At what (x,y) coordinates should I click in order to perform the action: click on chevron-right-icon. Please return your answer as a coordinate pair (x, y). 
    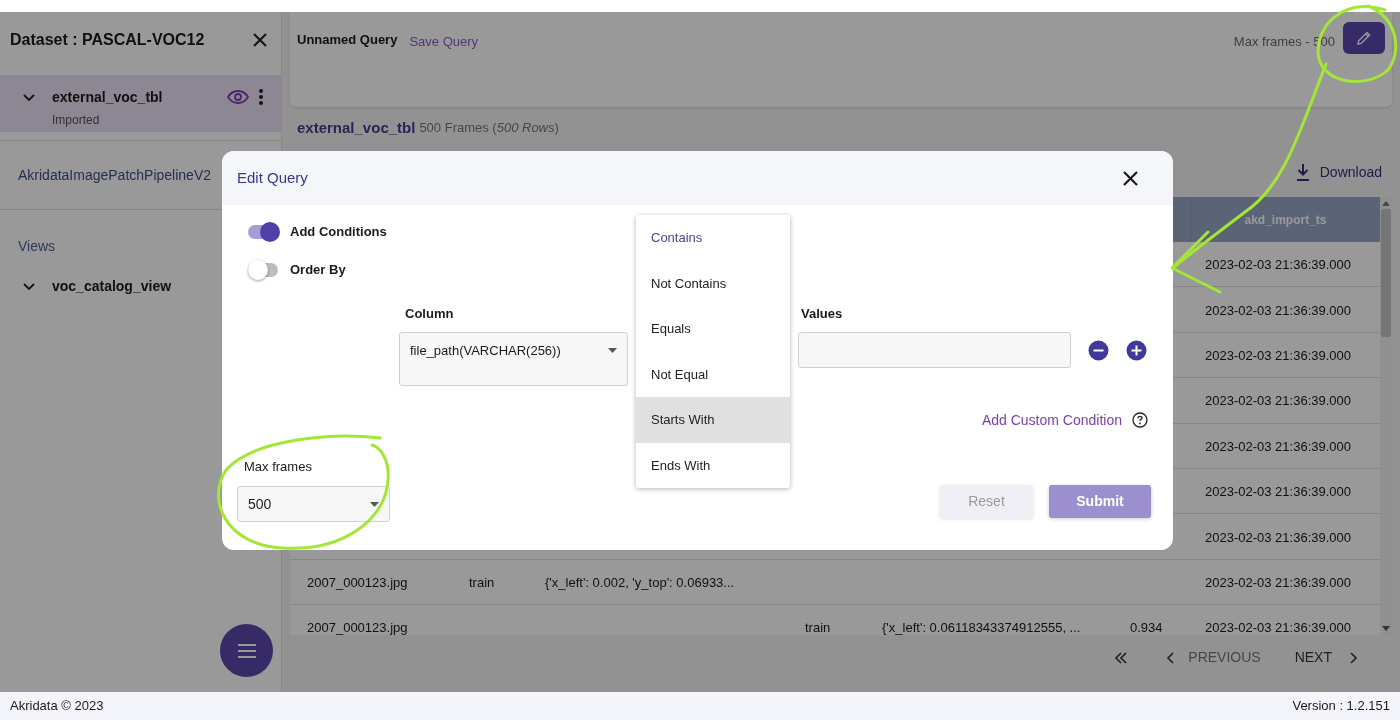
    Looking at the image, I should click on (1354, 657).